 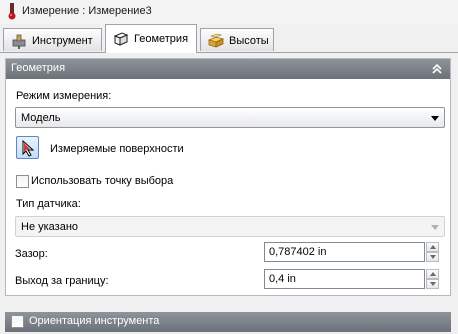 What do you see at coordinates (117, 149) in the screenshot?
I see `surfaces-label: Измеряемые поверхности` at bounding box center [117, 149].